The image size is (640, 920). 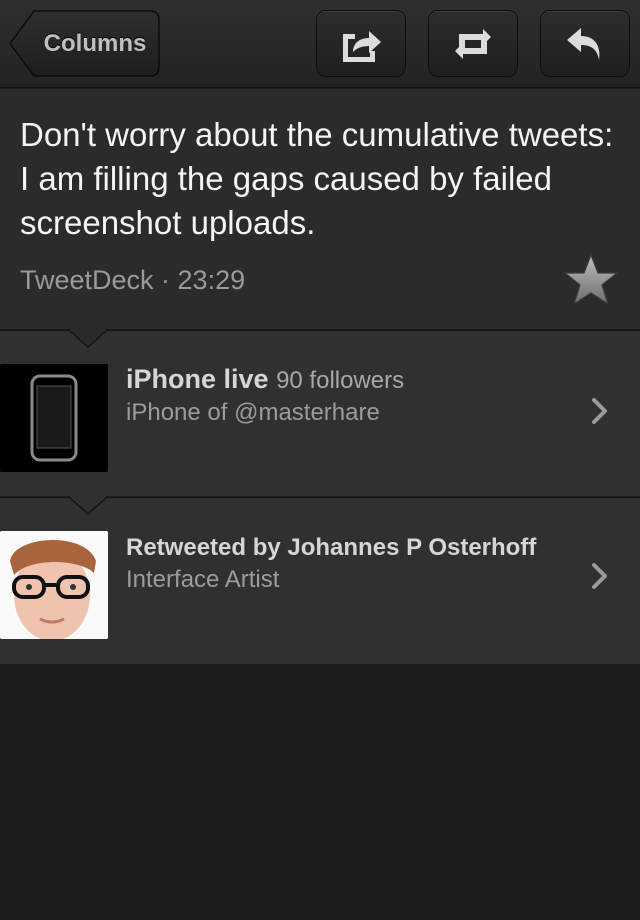 What do you see at coordinates (54, 585) in the screenshot?
I see `user-avatar` at bounding box center [54, 585].